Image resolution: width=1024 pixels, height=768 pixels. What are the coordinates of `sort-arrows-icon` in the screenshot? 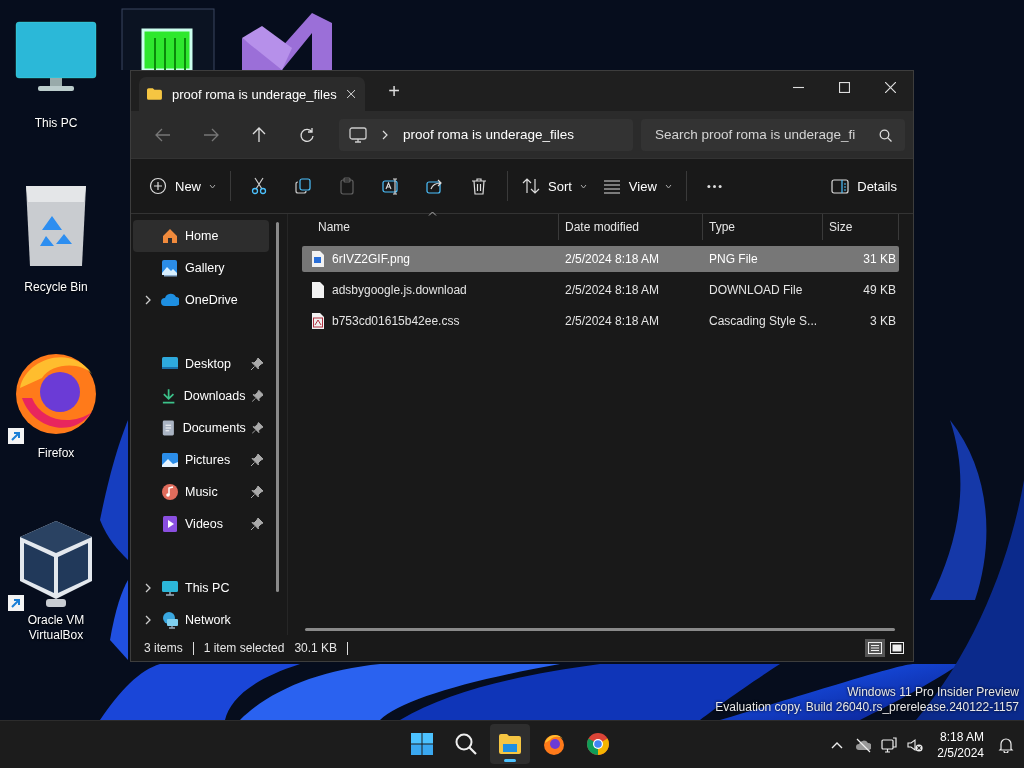 It's located at (531, 186).